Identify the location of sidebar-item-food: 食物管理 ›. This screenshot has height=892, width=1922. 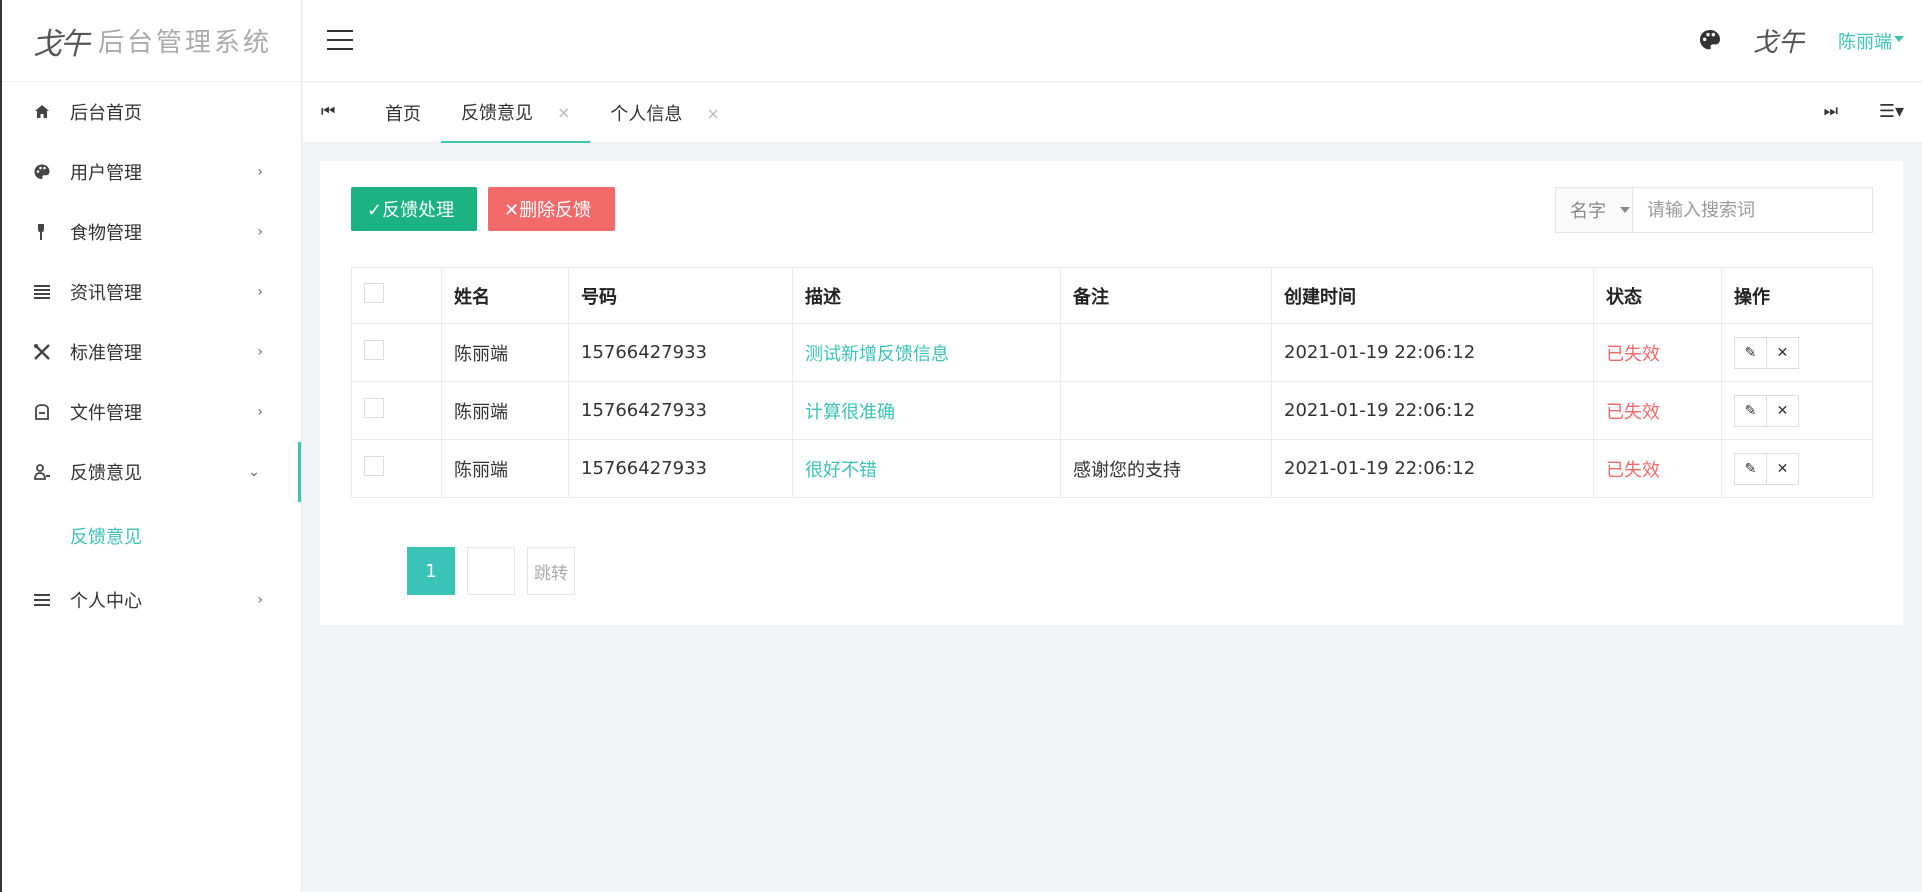
(151, 232).